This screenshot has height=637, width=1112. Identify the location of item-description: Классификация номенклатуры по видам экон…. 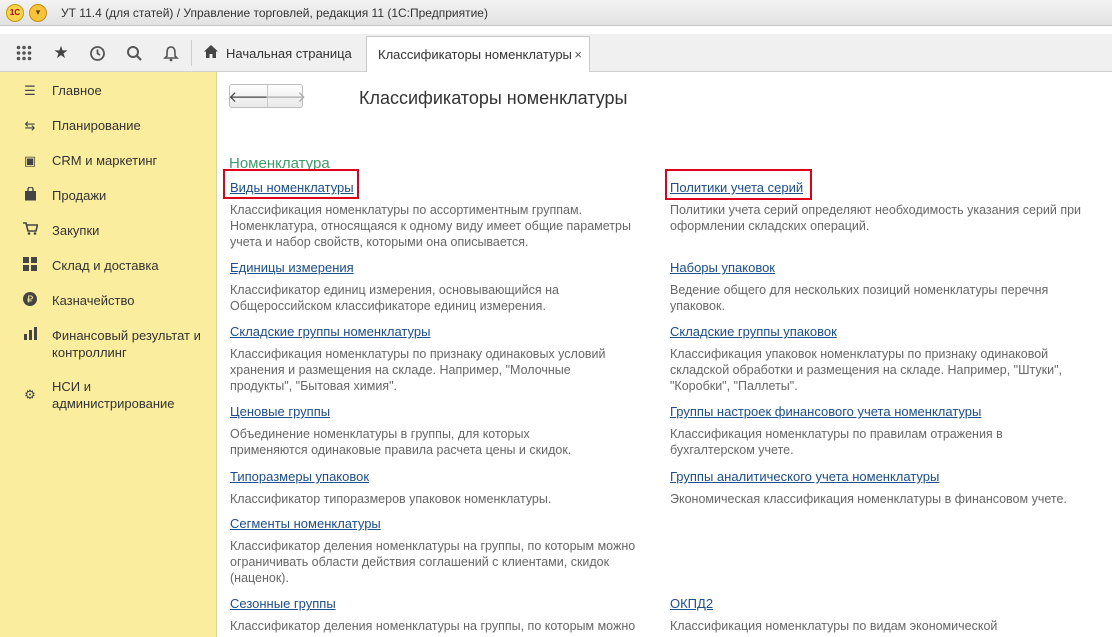
(834, 626).